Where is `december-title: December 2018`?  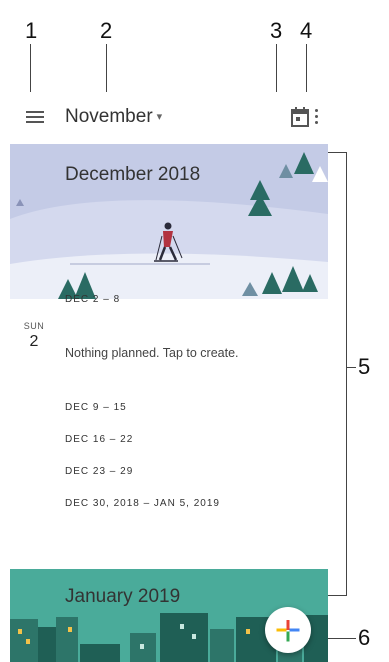
december-title: December 2018 is located at coordinates (133, 174).